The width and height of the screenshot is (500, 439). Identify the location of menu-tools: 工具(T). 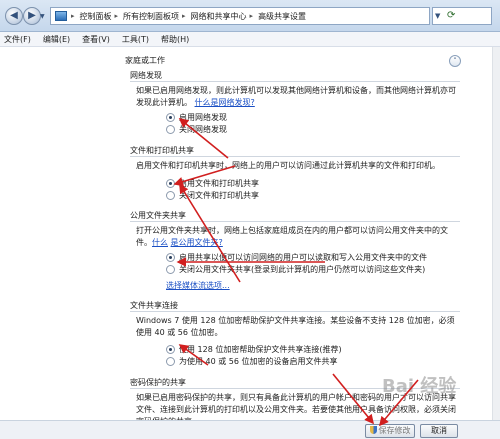
(135, 39).